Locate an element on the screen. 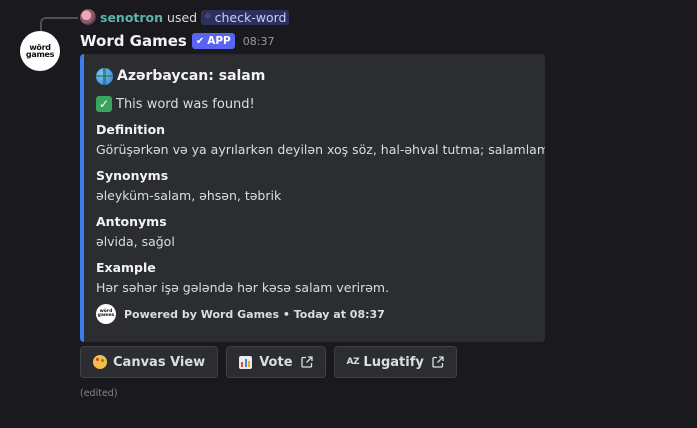  lugatify-button: AZ Lugatify is located at coordinates (395, 362).